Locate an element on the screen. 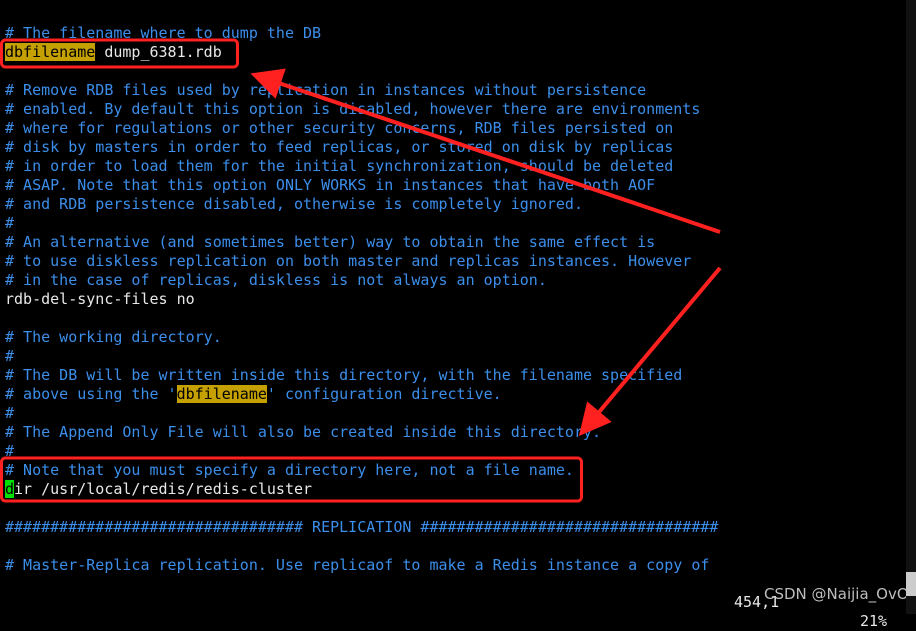 The height and width of the screenshot is (631, 916). arrow-to-dbfilename is located at coordinates (485, 151).